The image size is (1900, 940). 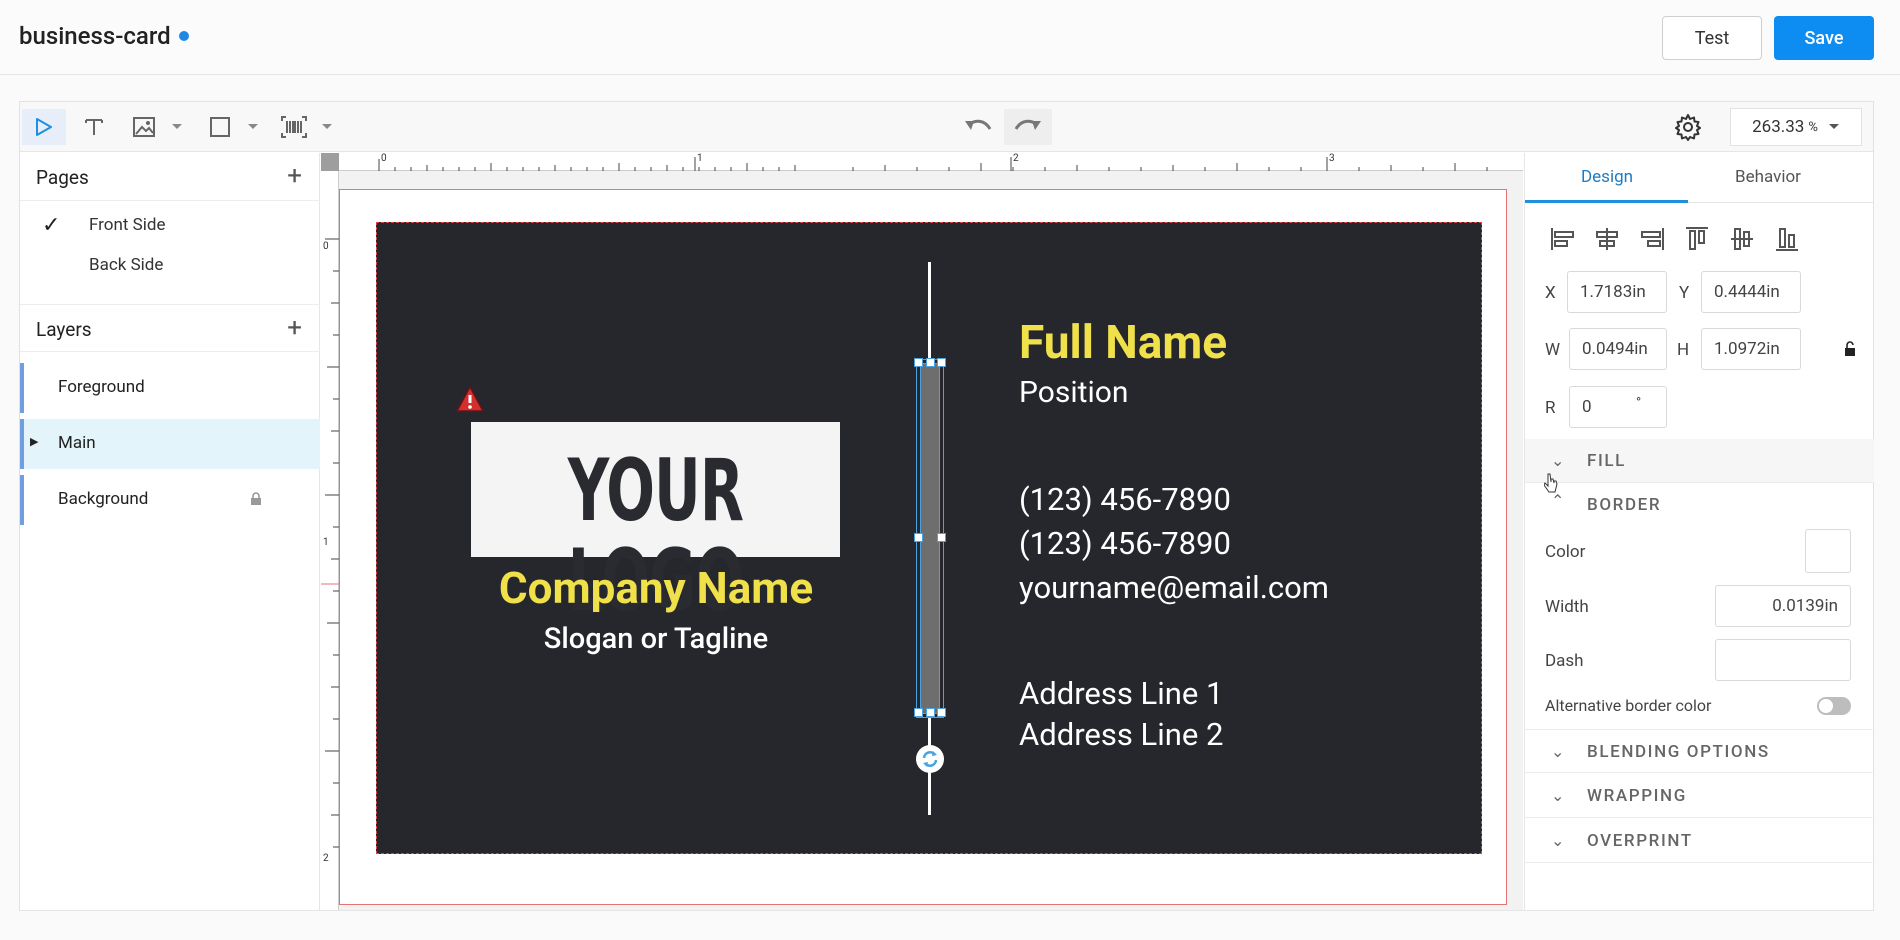 What do you see at coordinates (1783, 660) in the screenshot?
I see `border-dash-input` at bounding box center [1783, 660].